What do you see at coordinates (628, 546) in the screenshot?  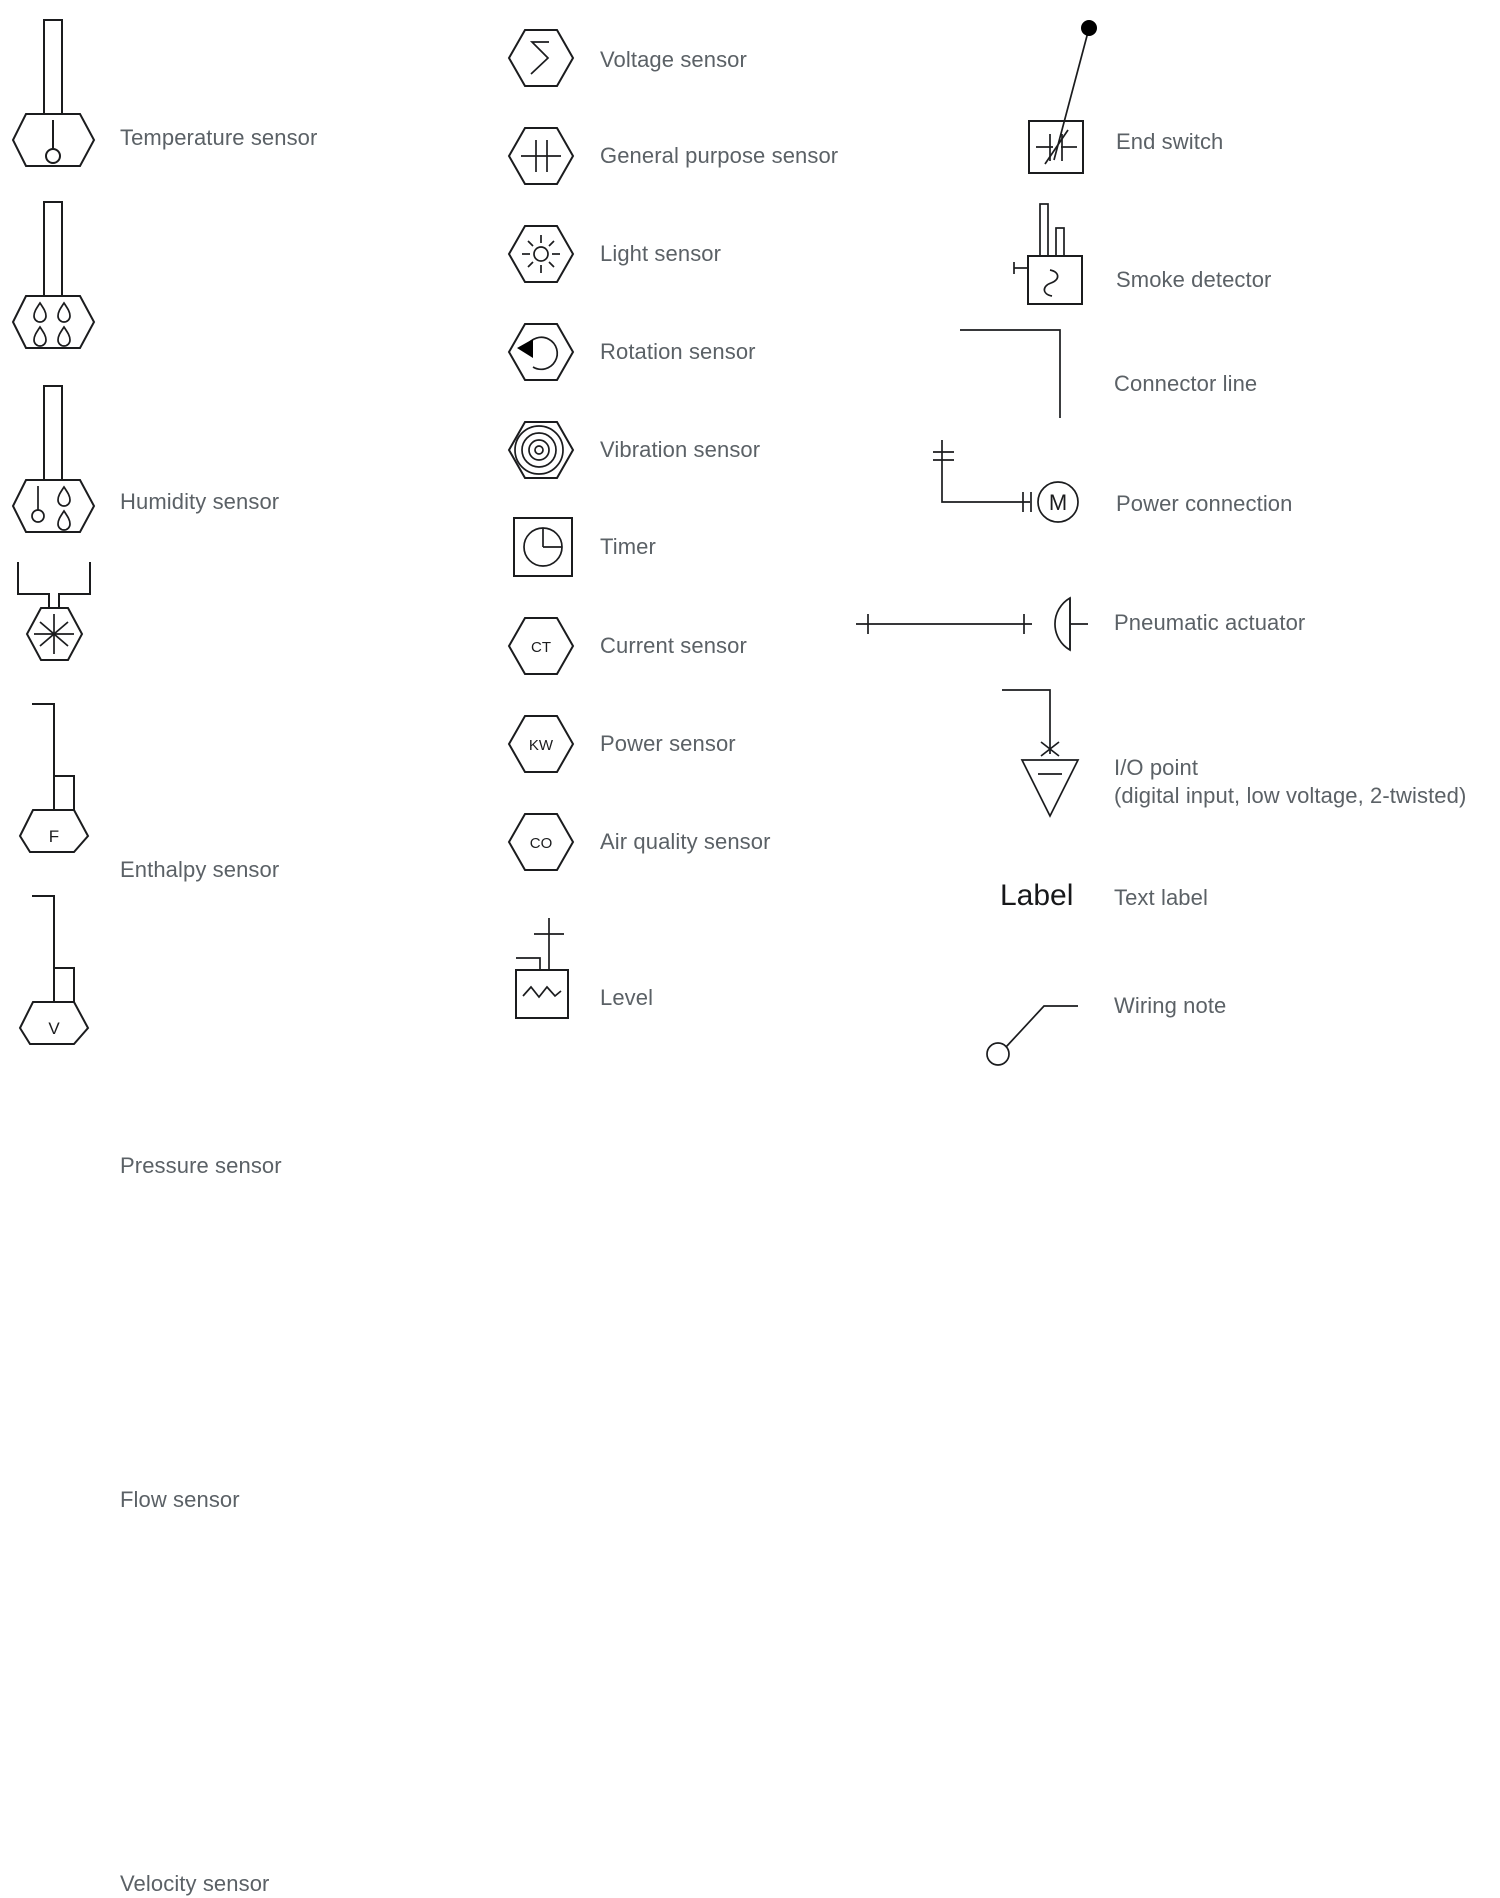 I see `timer-label: Timer` at bounding box center [628, 546].